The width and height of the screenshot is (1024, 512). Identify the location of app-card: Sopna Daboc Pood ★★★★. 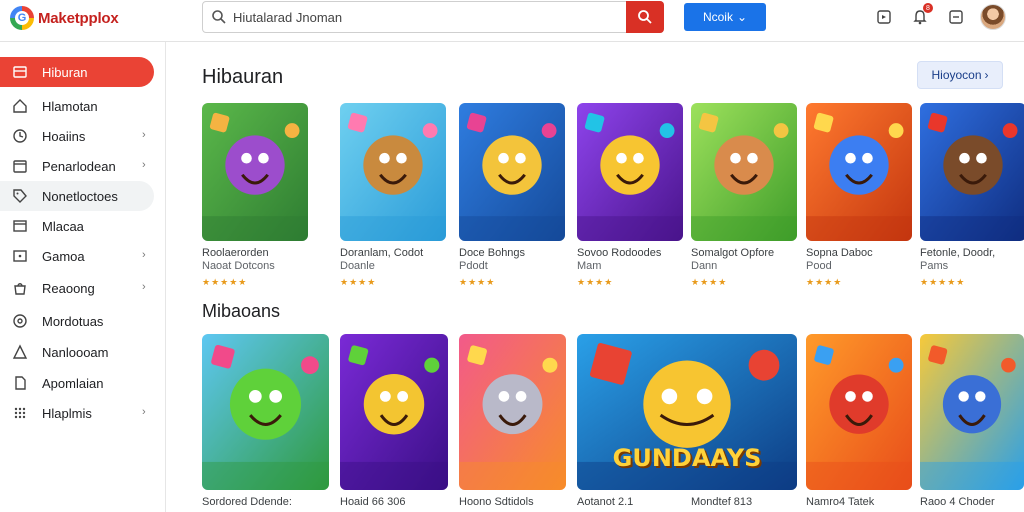
(859, 195).